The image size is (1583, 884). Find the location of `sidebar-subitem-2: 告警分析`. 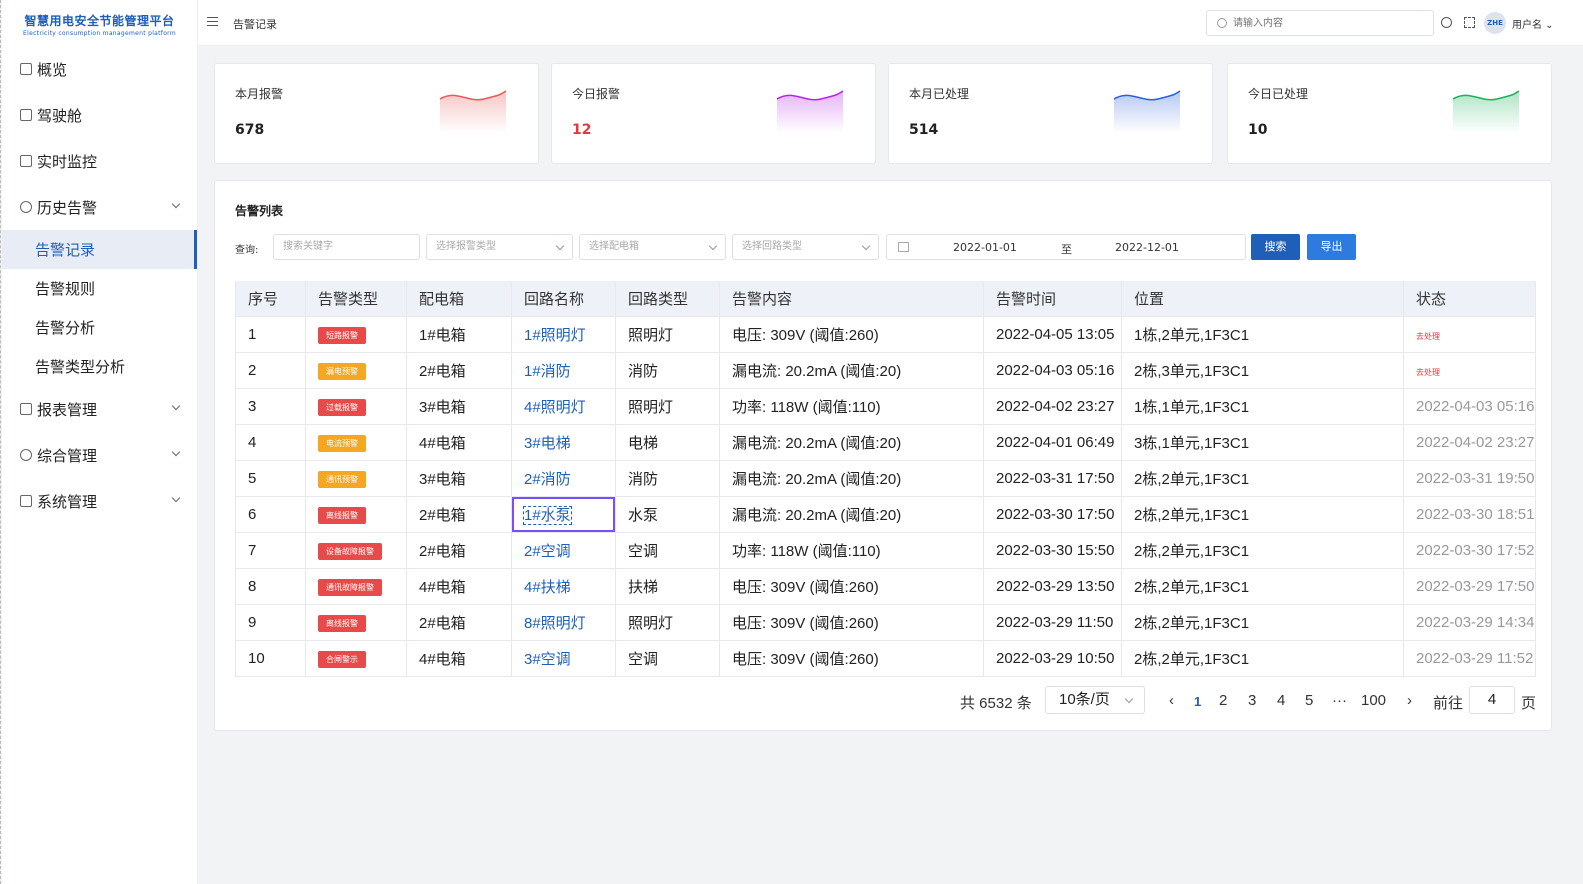

sidebar-subitem-2: 告警分析 is located at coordinates (99, 327).